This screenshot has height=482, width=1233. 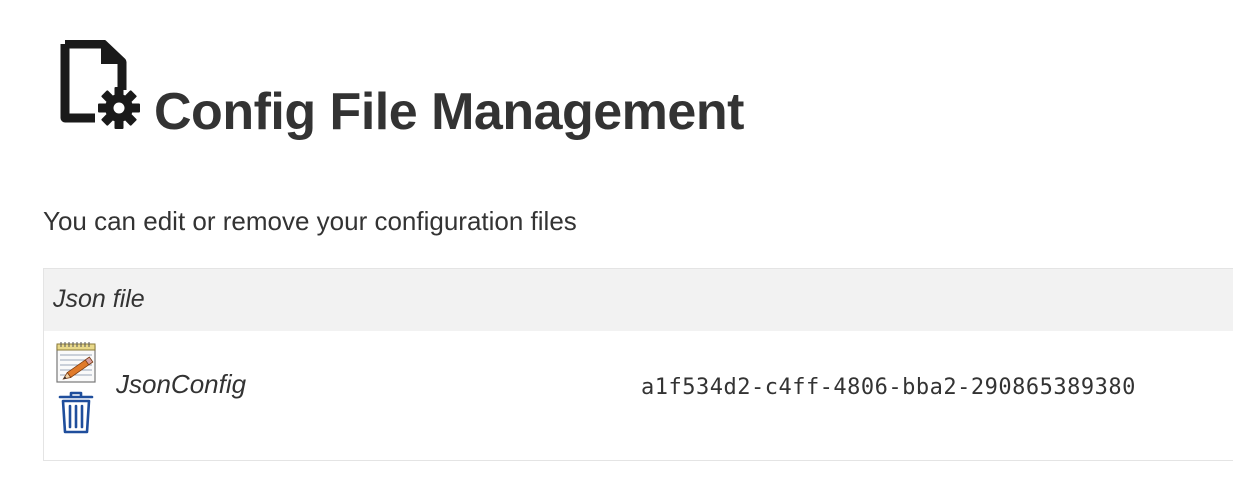 I want to click on file-id: a1f534d2-c4ff-4806-bba2-290865389380, so click(x=888, y=387).